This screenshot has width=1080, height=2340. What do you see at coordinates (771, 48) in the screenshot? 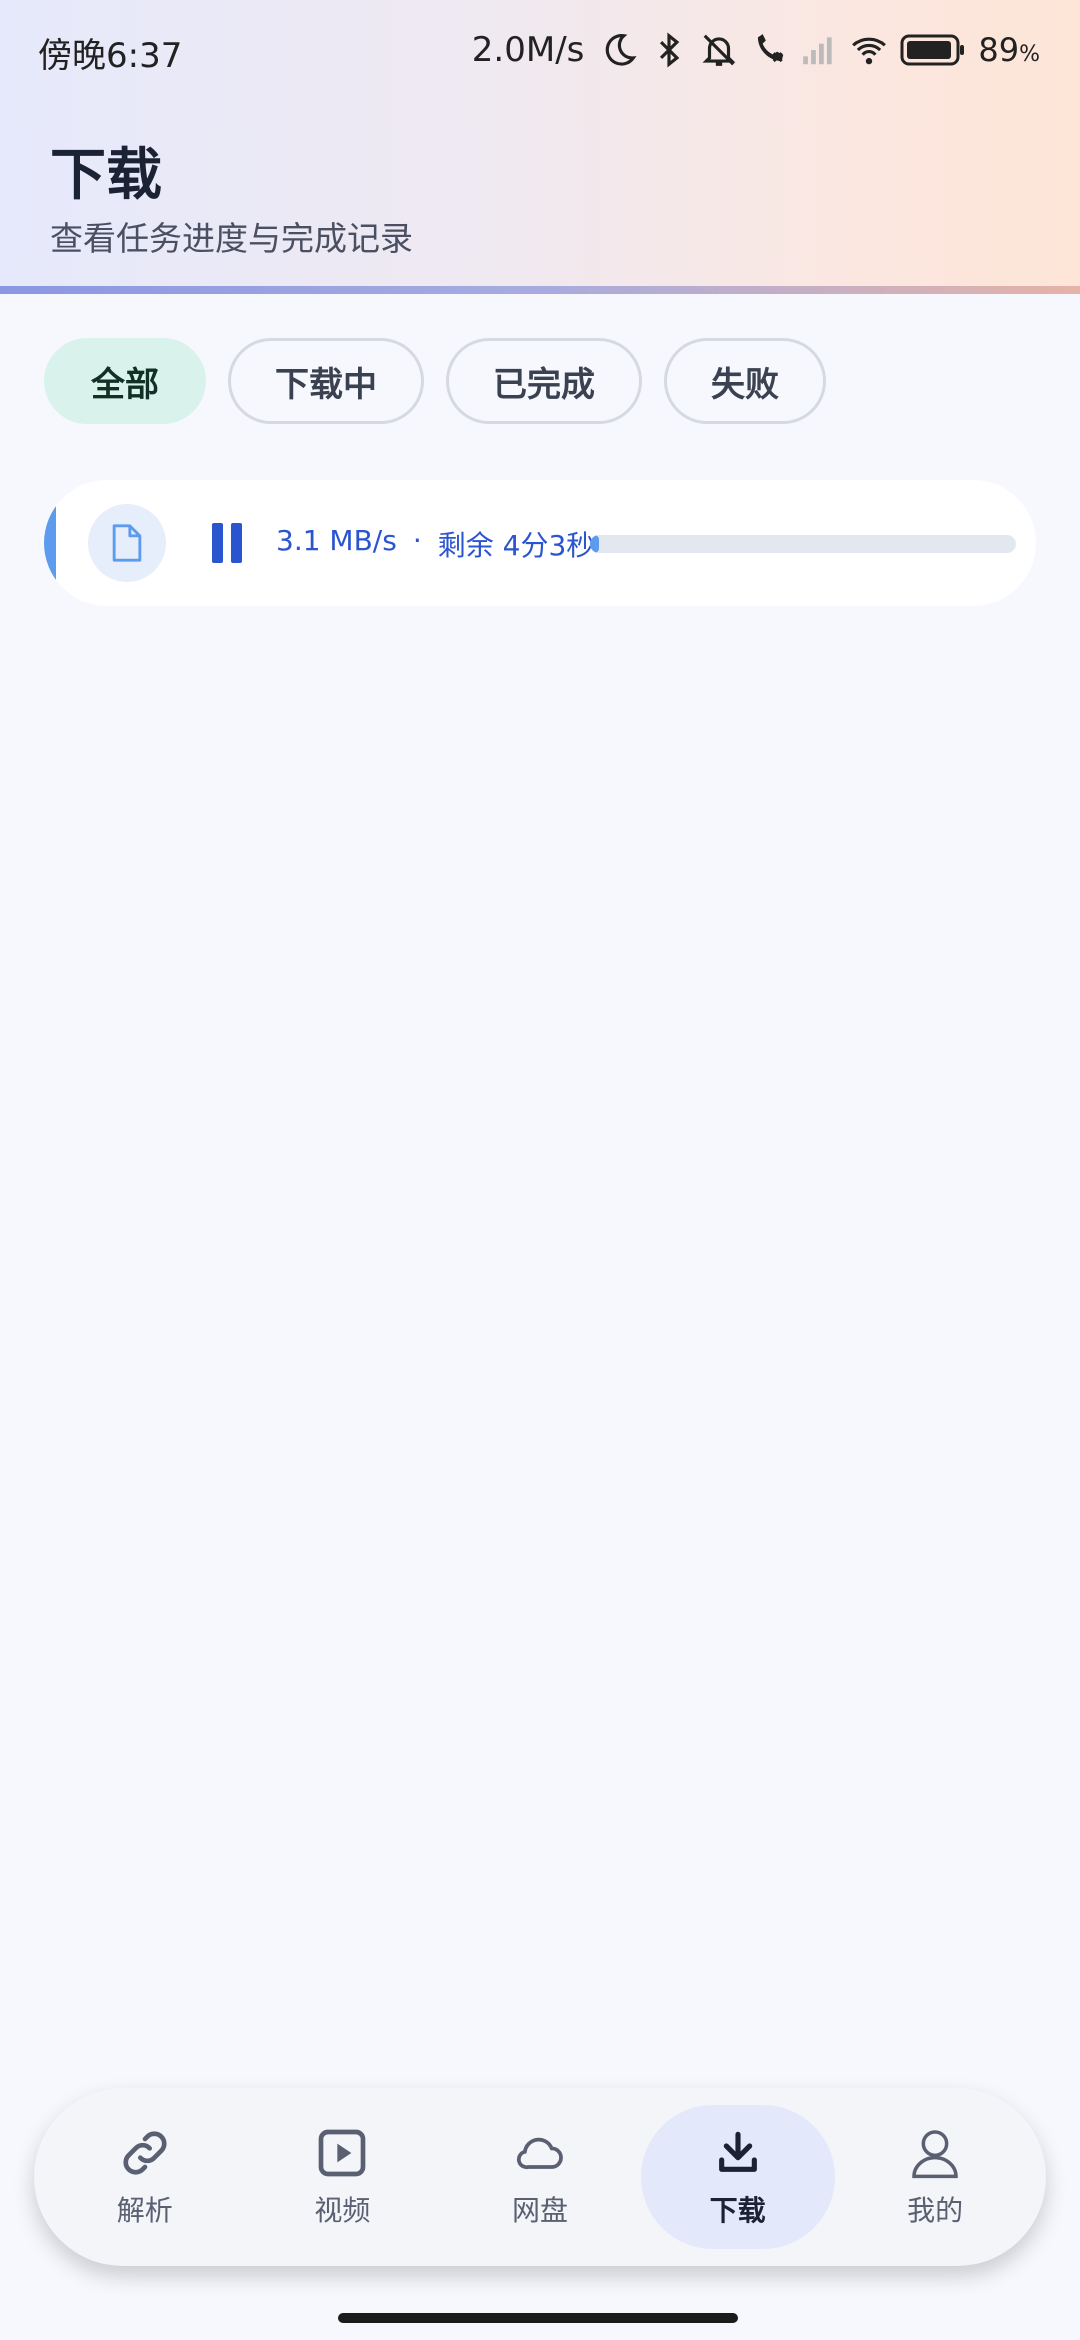
I see `call-off-icon` at bounding box center [771, 48].